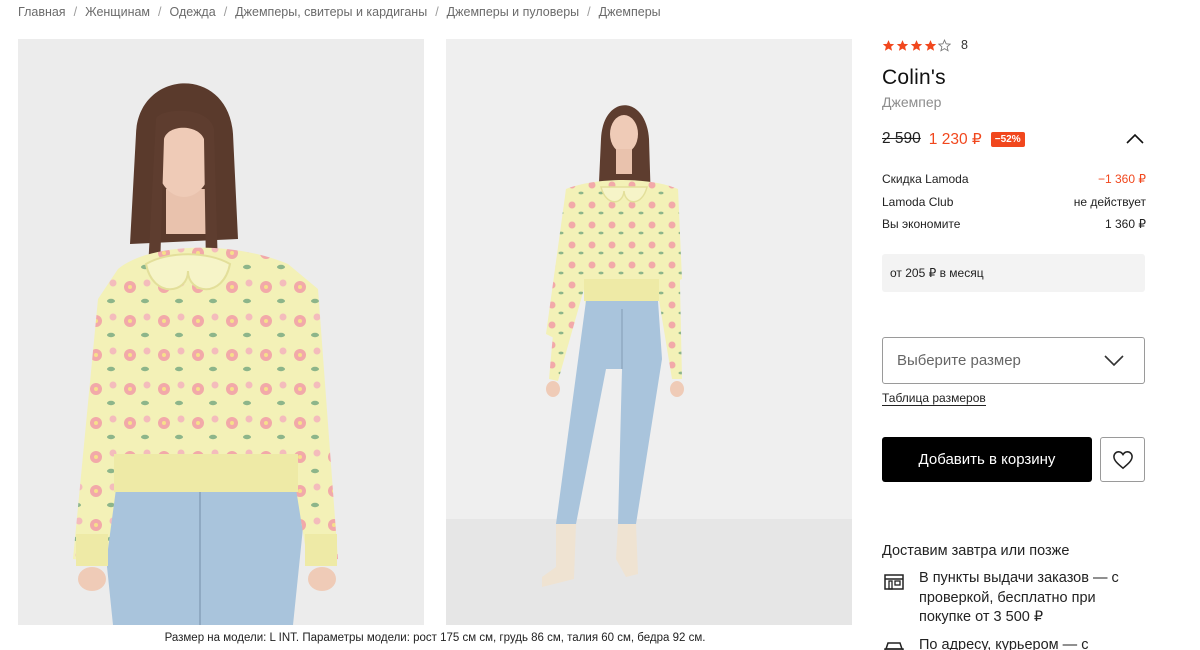  I want to click on price-detail-savings: Вы экономите 1 360 ₽, so click(1014, 224).